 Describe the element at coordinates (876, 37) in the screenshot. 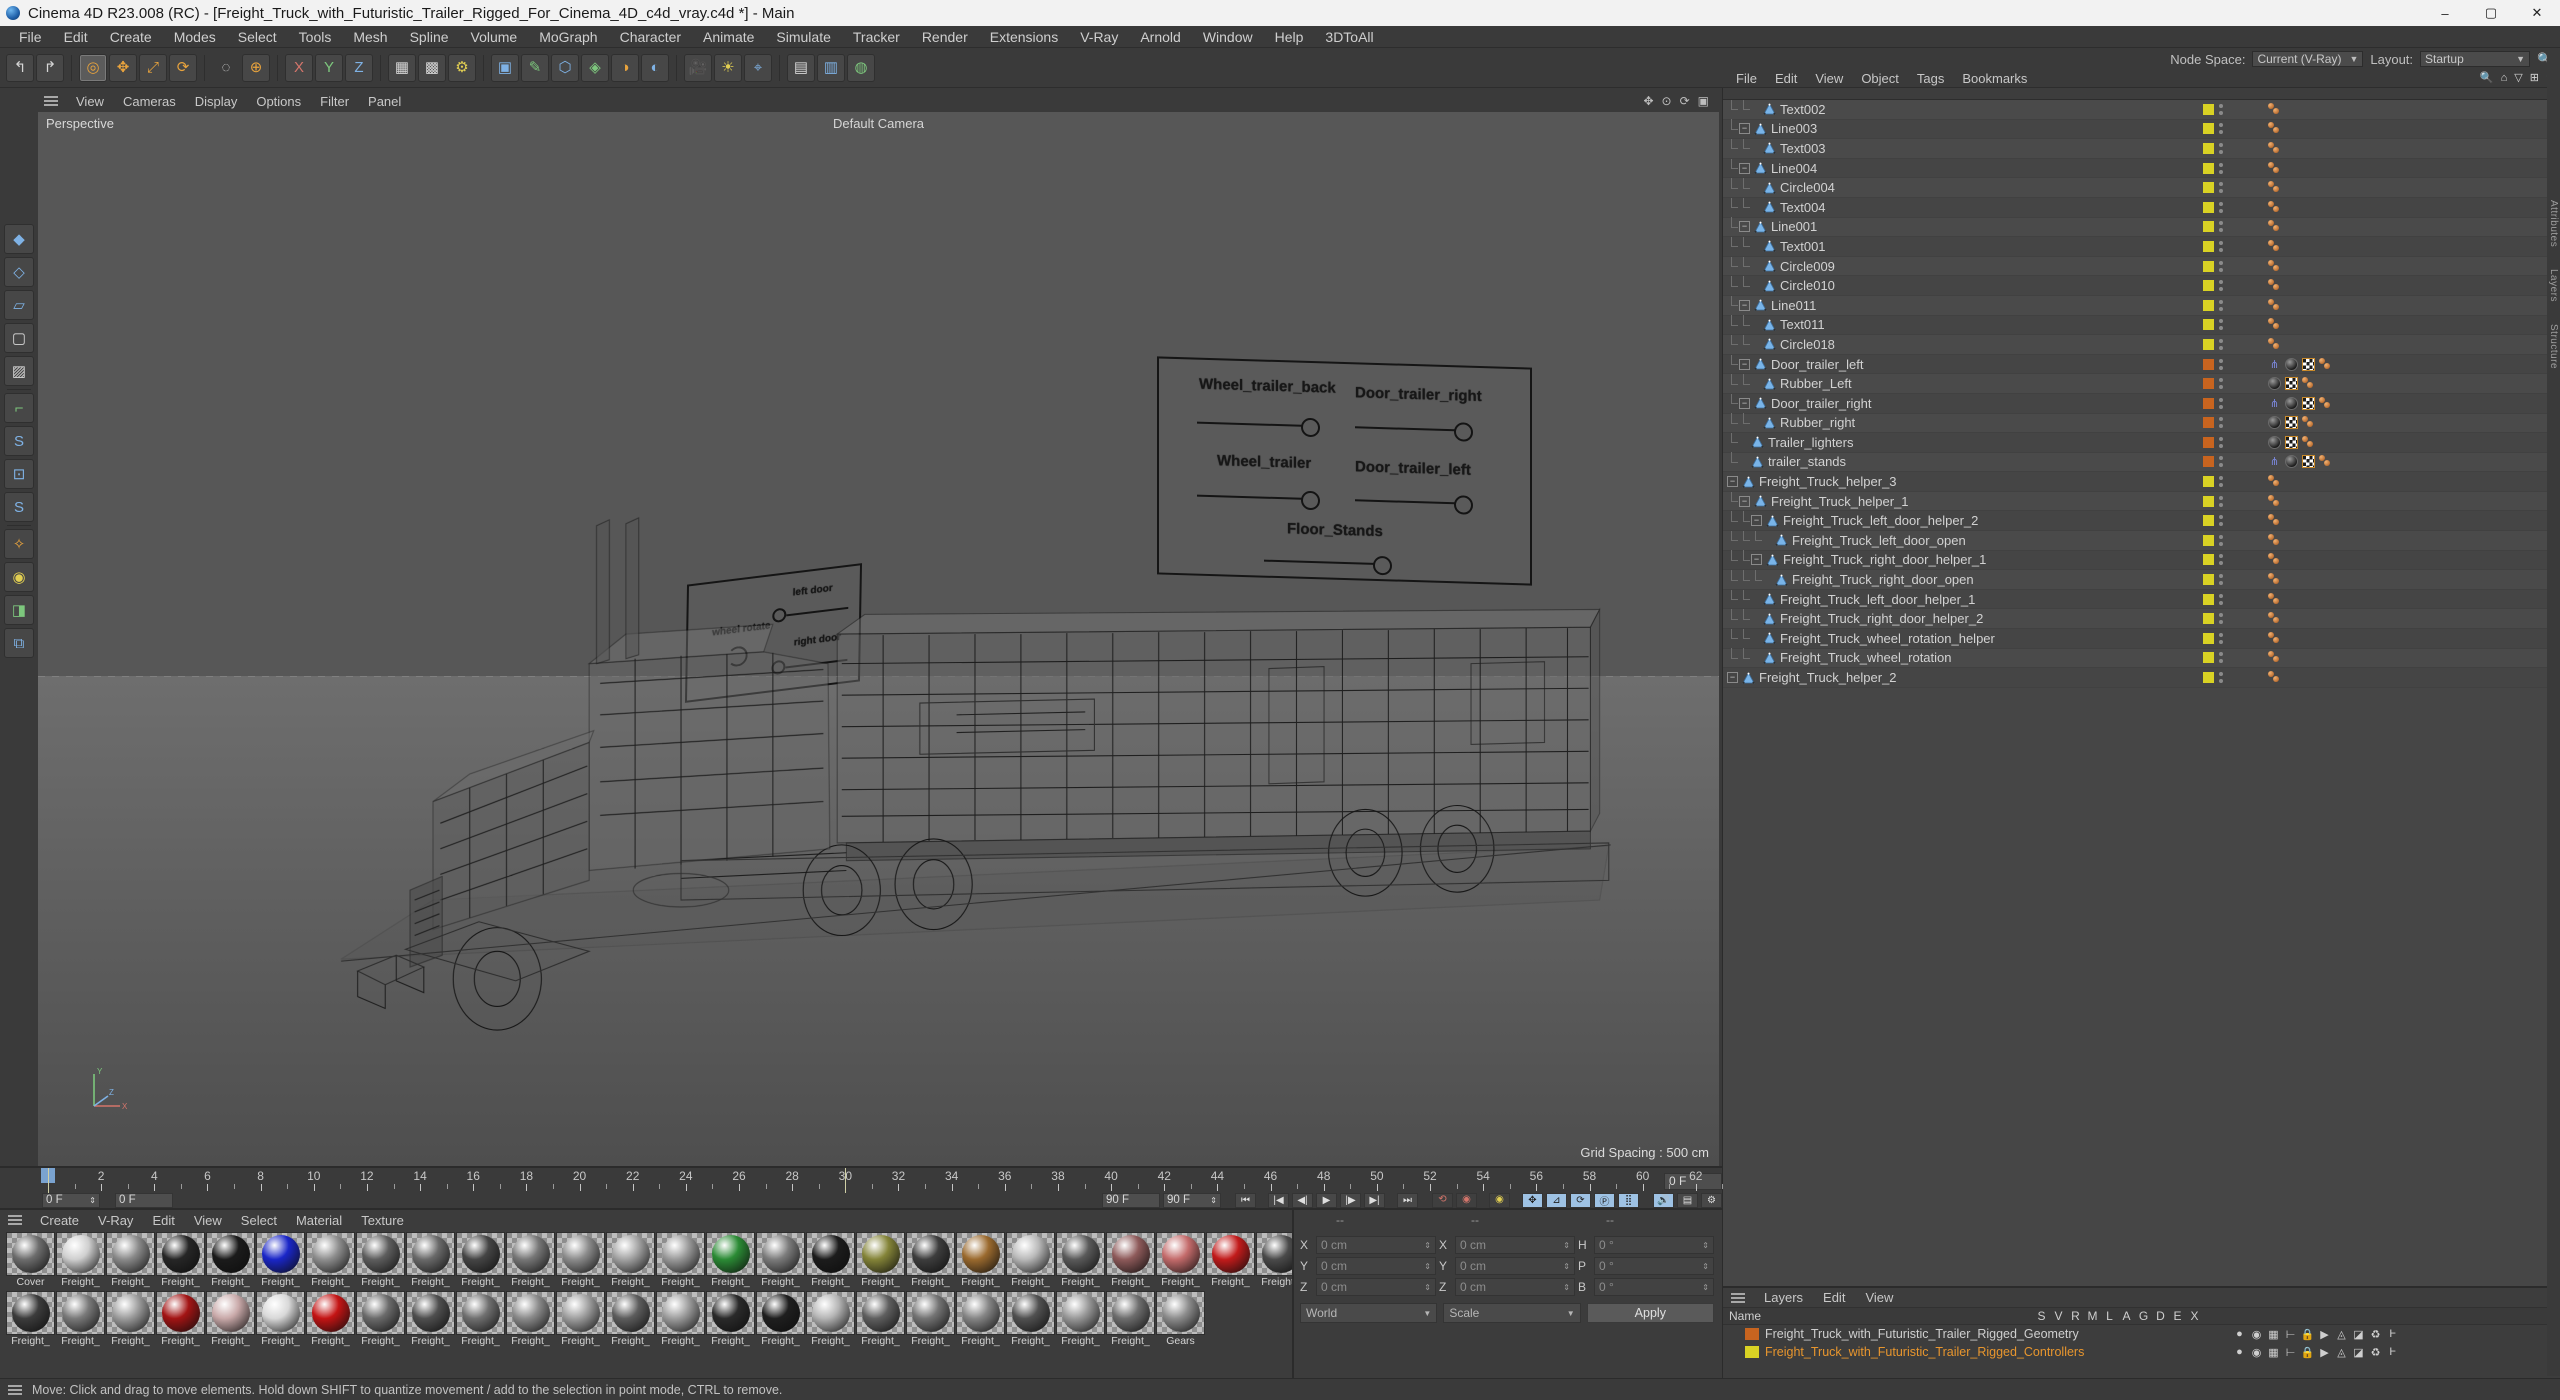

I see `menu-item-tracker: Tracker` at that location.